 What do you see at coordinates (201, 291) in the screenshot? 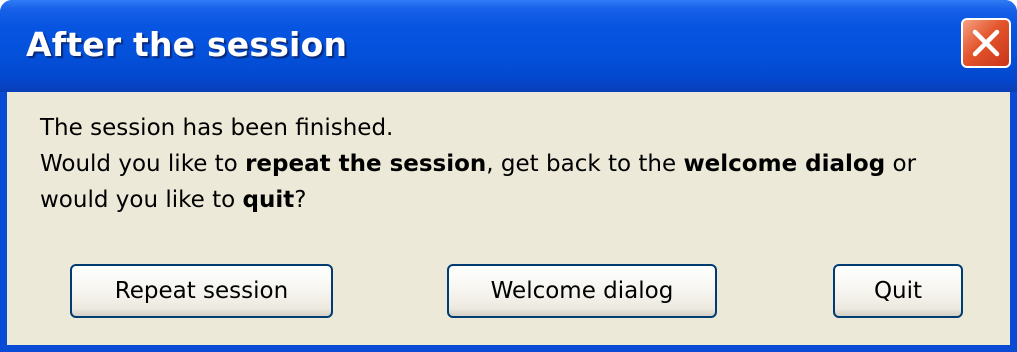
I see `repeat-session-button: Repeat session` at bounding box center [201, 291].